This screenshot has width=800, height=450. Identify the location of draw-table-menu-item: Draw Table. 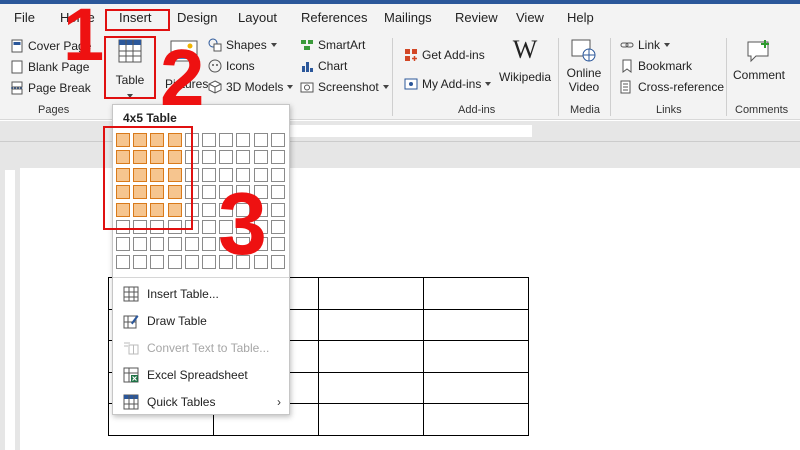
(165, 321).